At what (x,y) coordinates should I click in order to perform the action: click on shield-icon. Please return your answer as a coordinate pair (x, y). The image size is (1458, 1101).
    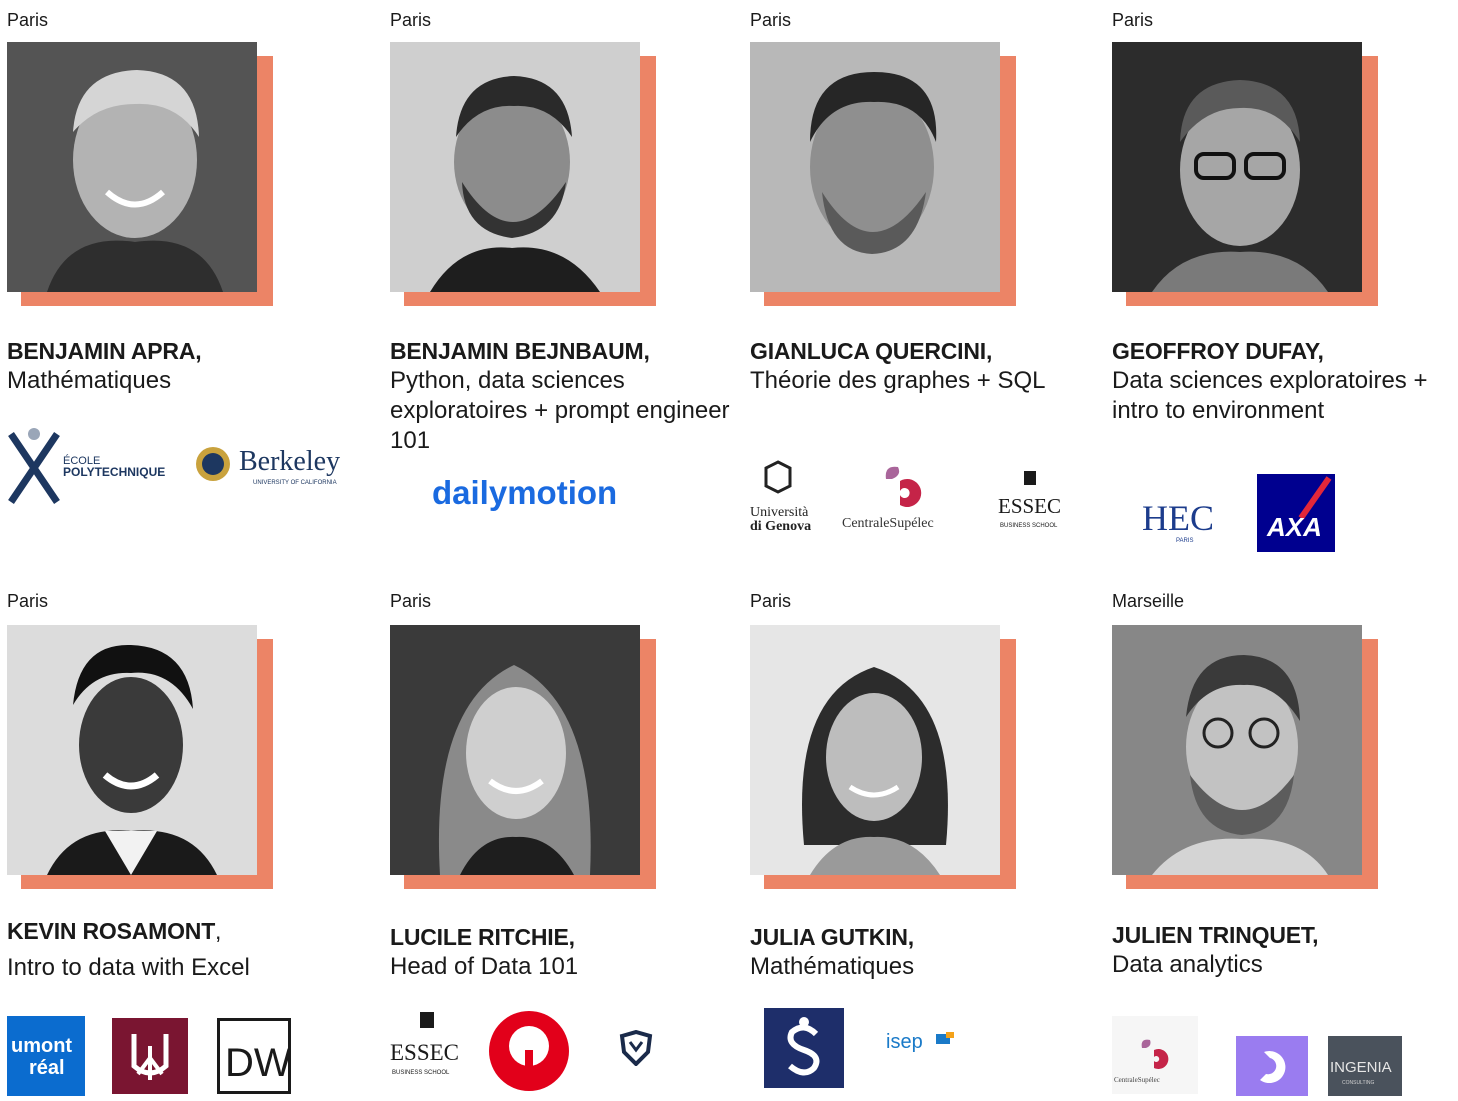
    Looking at the image, I should click on (636, 1050).